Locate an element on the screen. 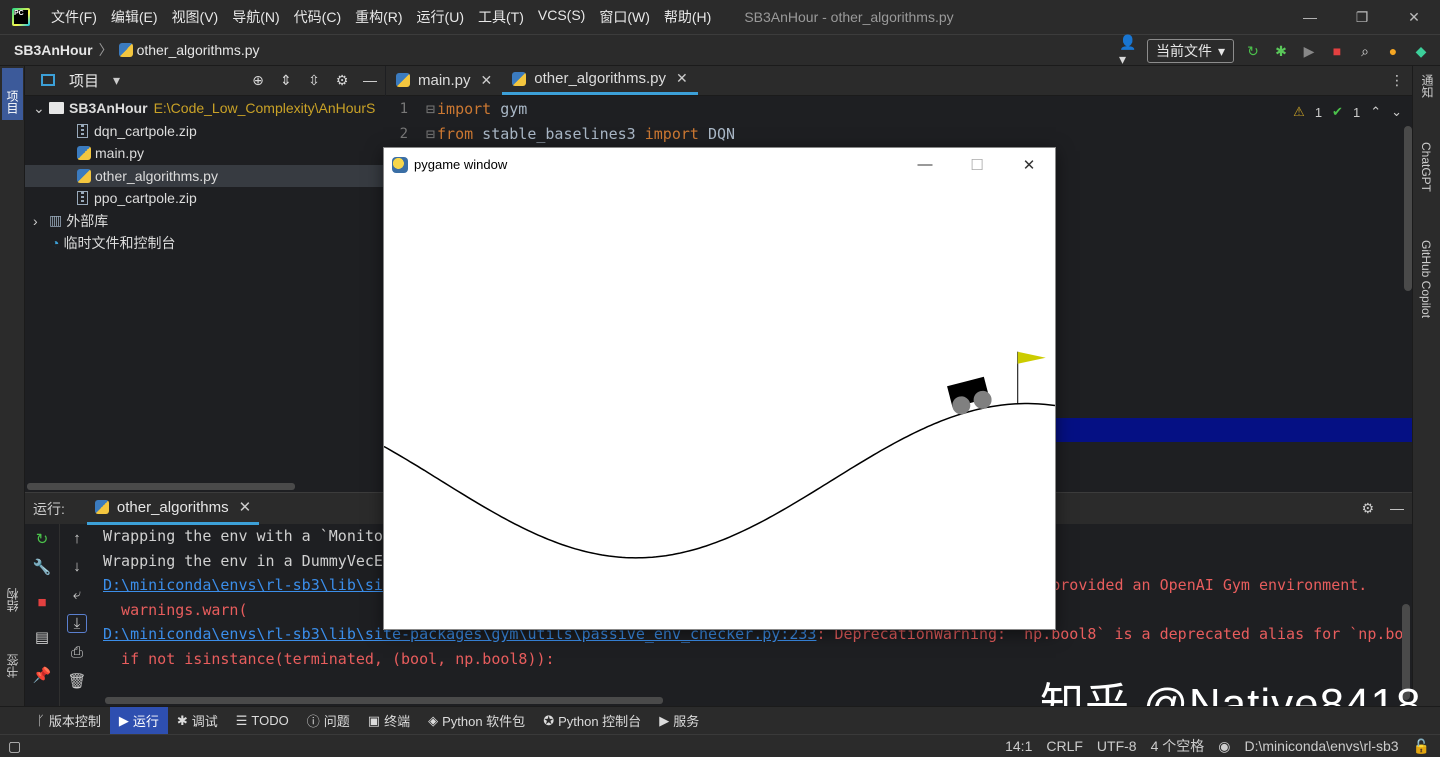 Image resolution: width=1440 pixels, height=757 pixels. locate-icon: ⊕ is located at coordinates (258, 80).